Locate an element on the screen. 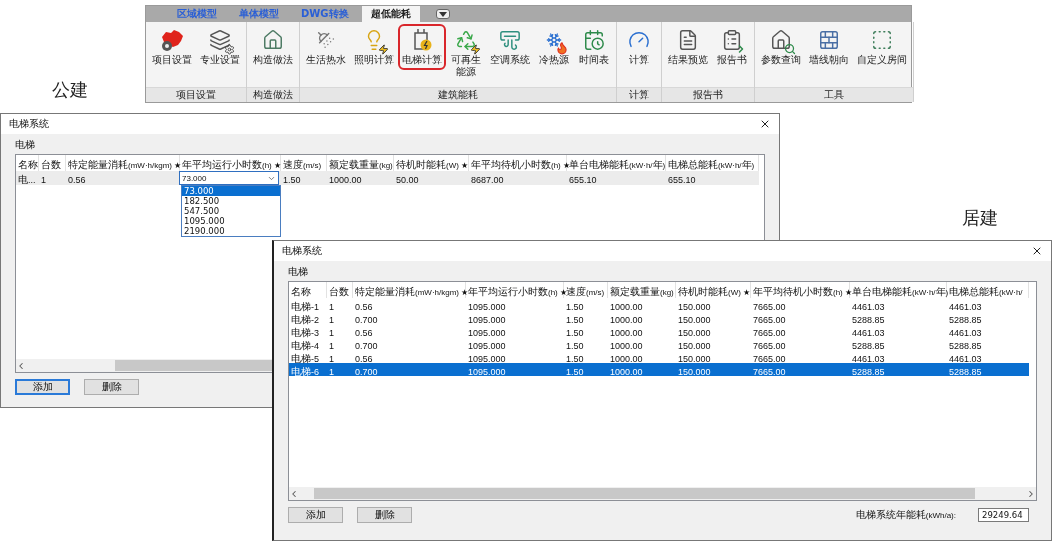 The image size is (1054, 544). ribbon-button: 冷热源 is located at coordinates (554, 47).